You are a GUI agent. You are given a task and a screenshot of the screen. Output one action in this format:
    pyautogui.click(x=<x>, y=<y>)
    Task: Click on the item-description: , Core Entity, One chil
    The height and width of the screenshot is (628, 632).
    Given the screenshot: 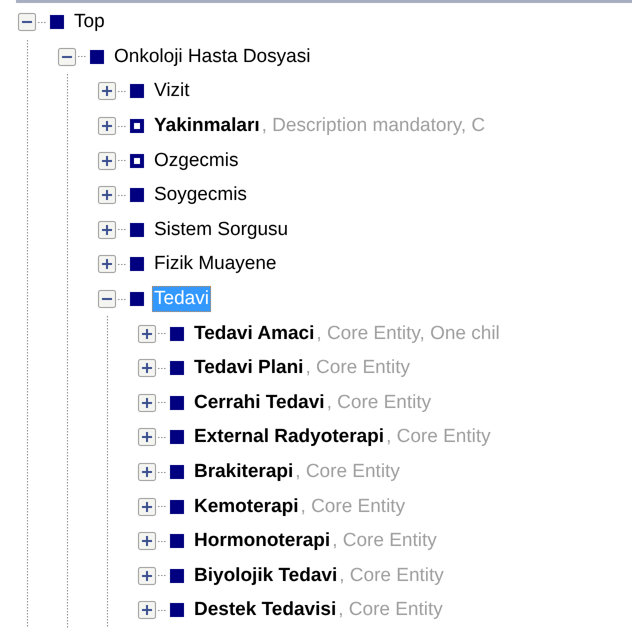 What is the action you would take?
    pyautogui.click(x=408, y=333)
    